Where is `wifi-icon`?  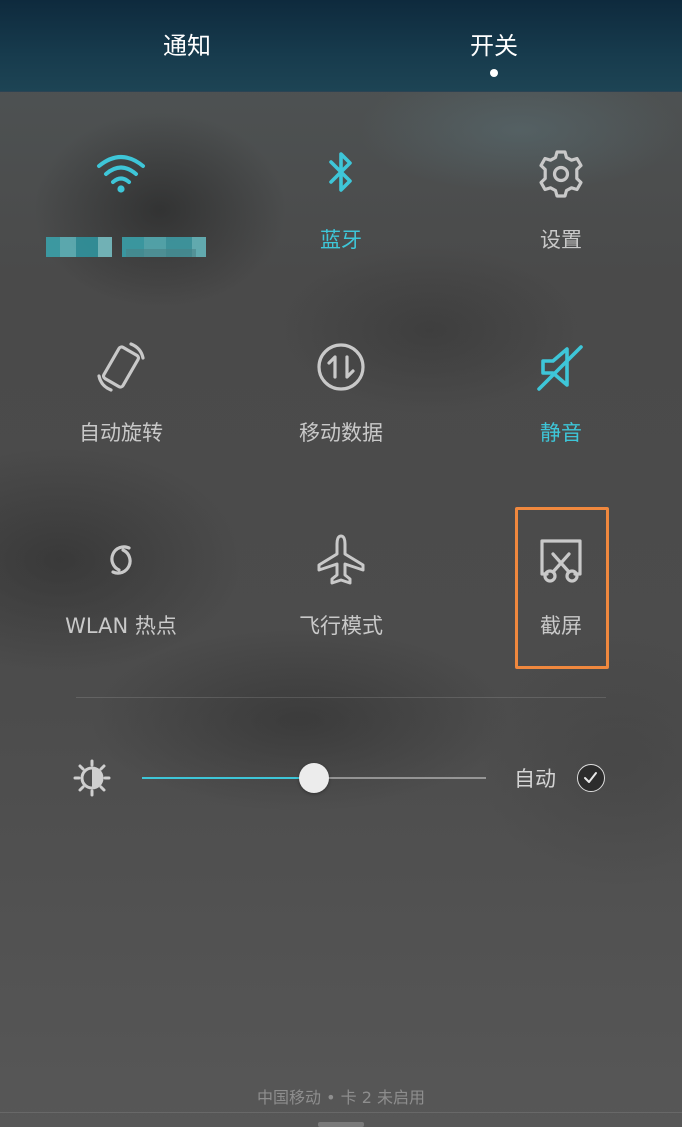 wifi-icon is located at coordinates (121, 174).